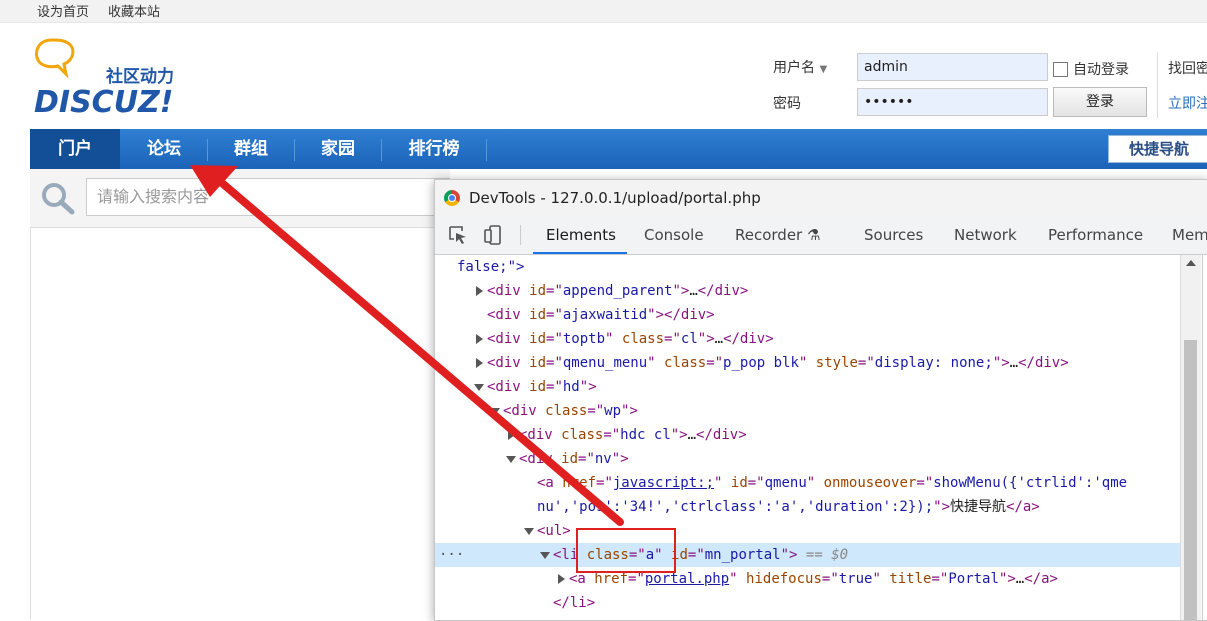 This screenshot has height=621, width=1207. What do you see at coordinates (821, 198) in the screenshot?
I see `devtools-titlebar: DevTools - 127.0.0.1/upload/portal.php` at bounding box center [821, 198].